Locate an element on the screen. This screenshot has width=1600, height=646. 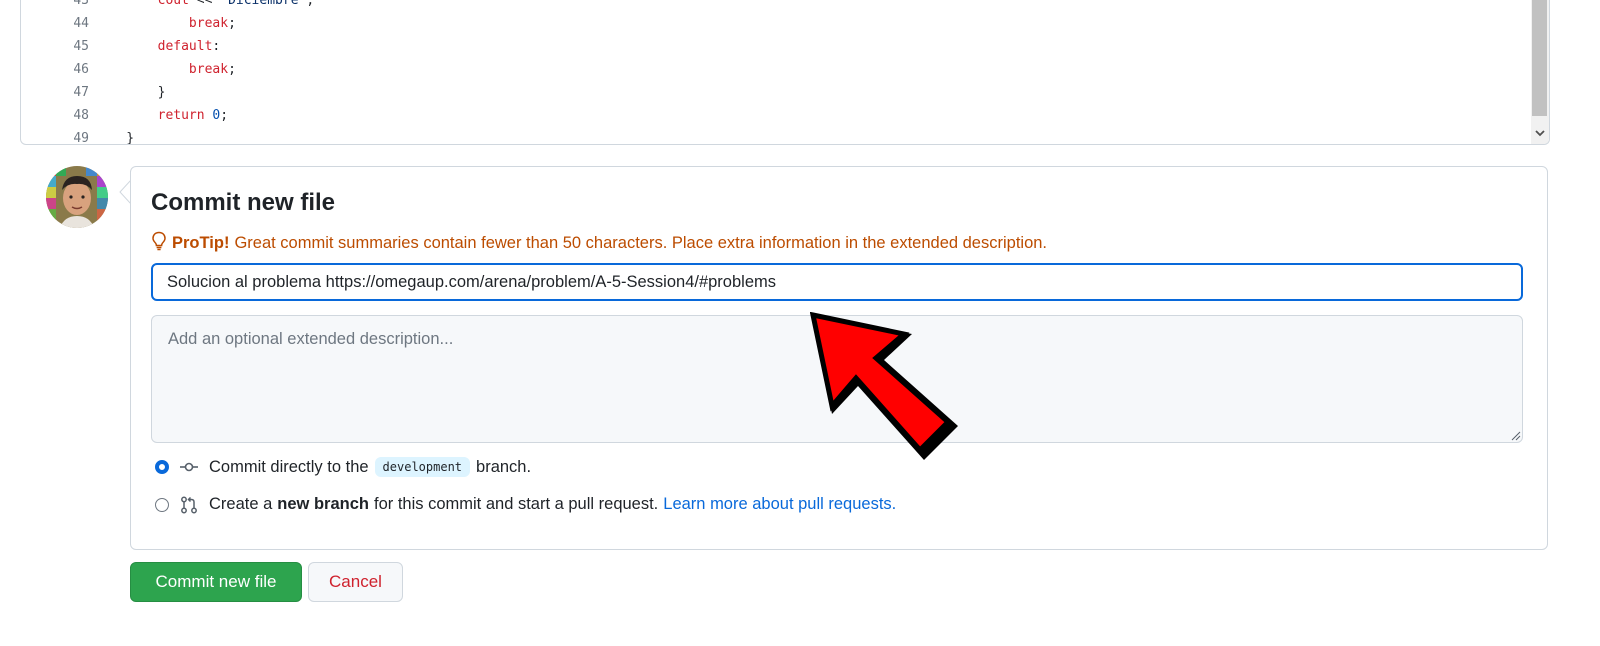
line-number: 43 is located at coordinates (81, 4).